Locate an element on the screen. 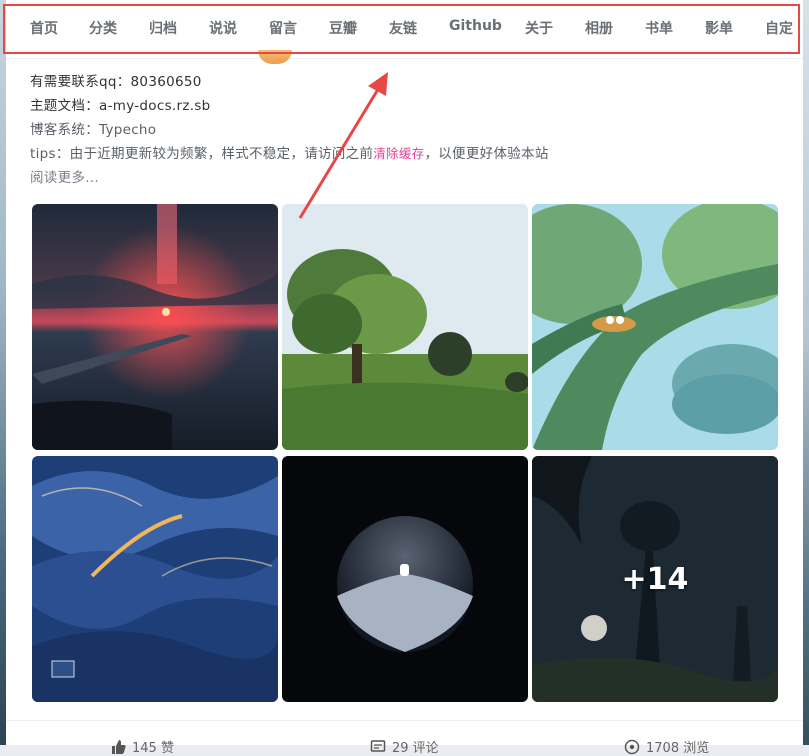 The height and width of the screenshot is (756, 809). post-stats: 145 赞 29 评论 1708 浏览 is located at coordinates (404, 738).